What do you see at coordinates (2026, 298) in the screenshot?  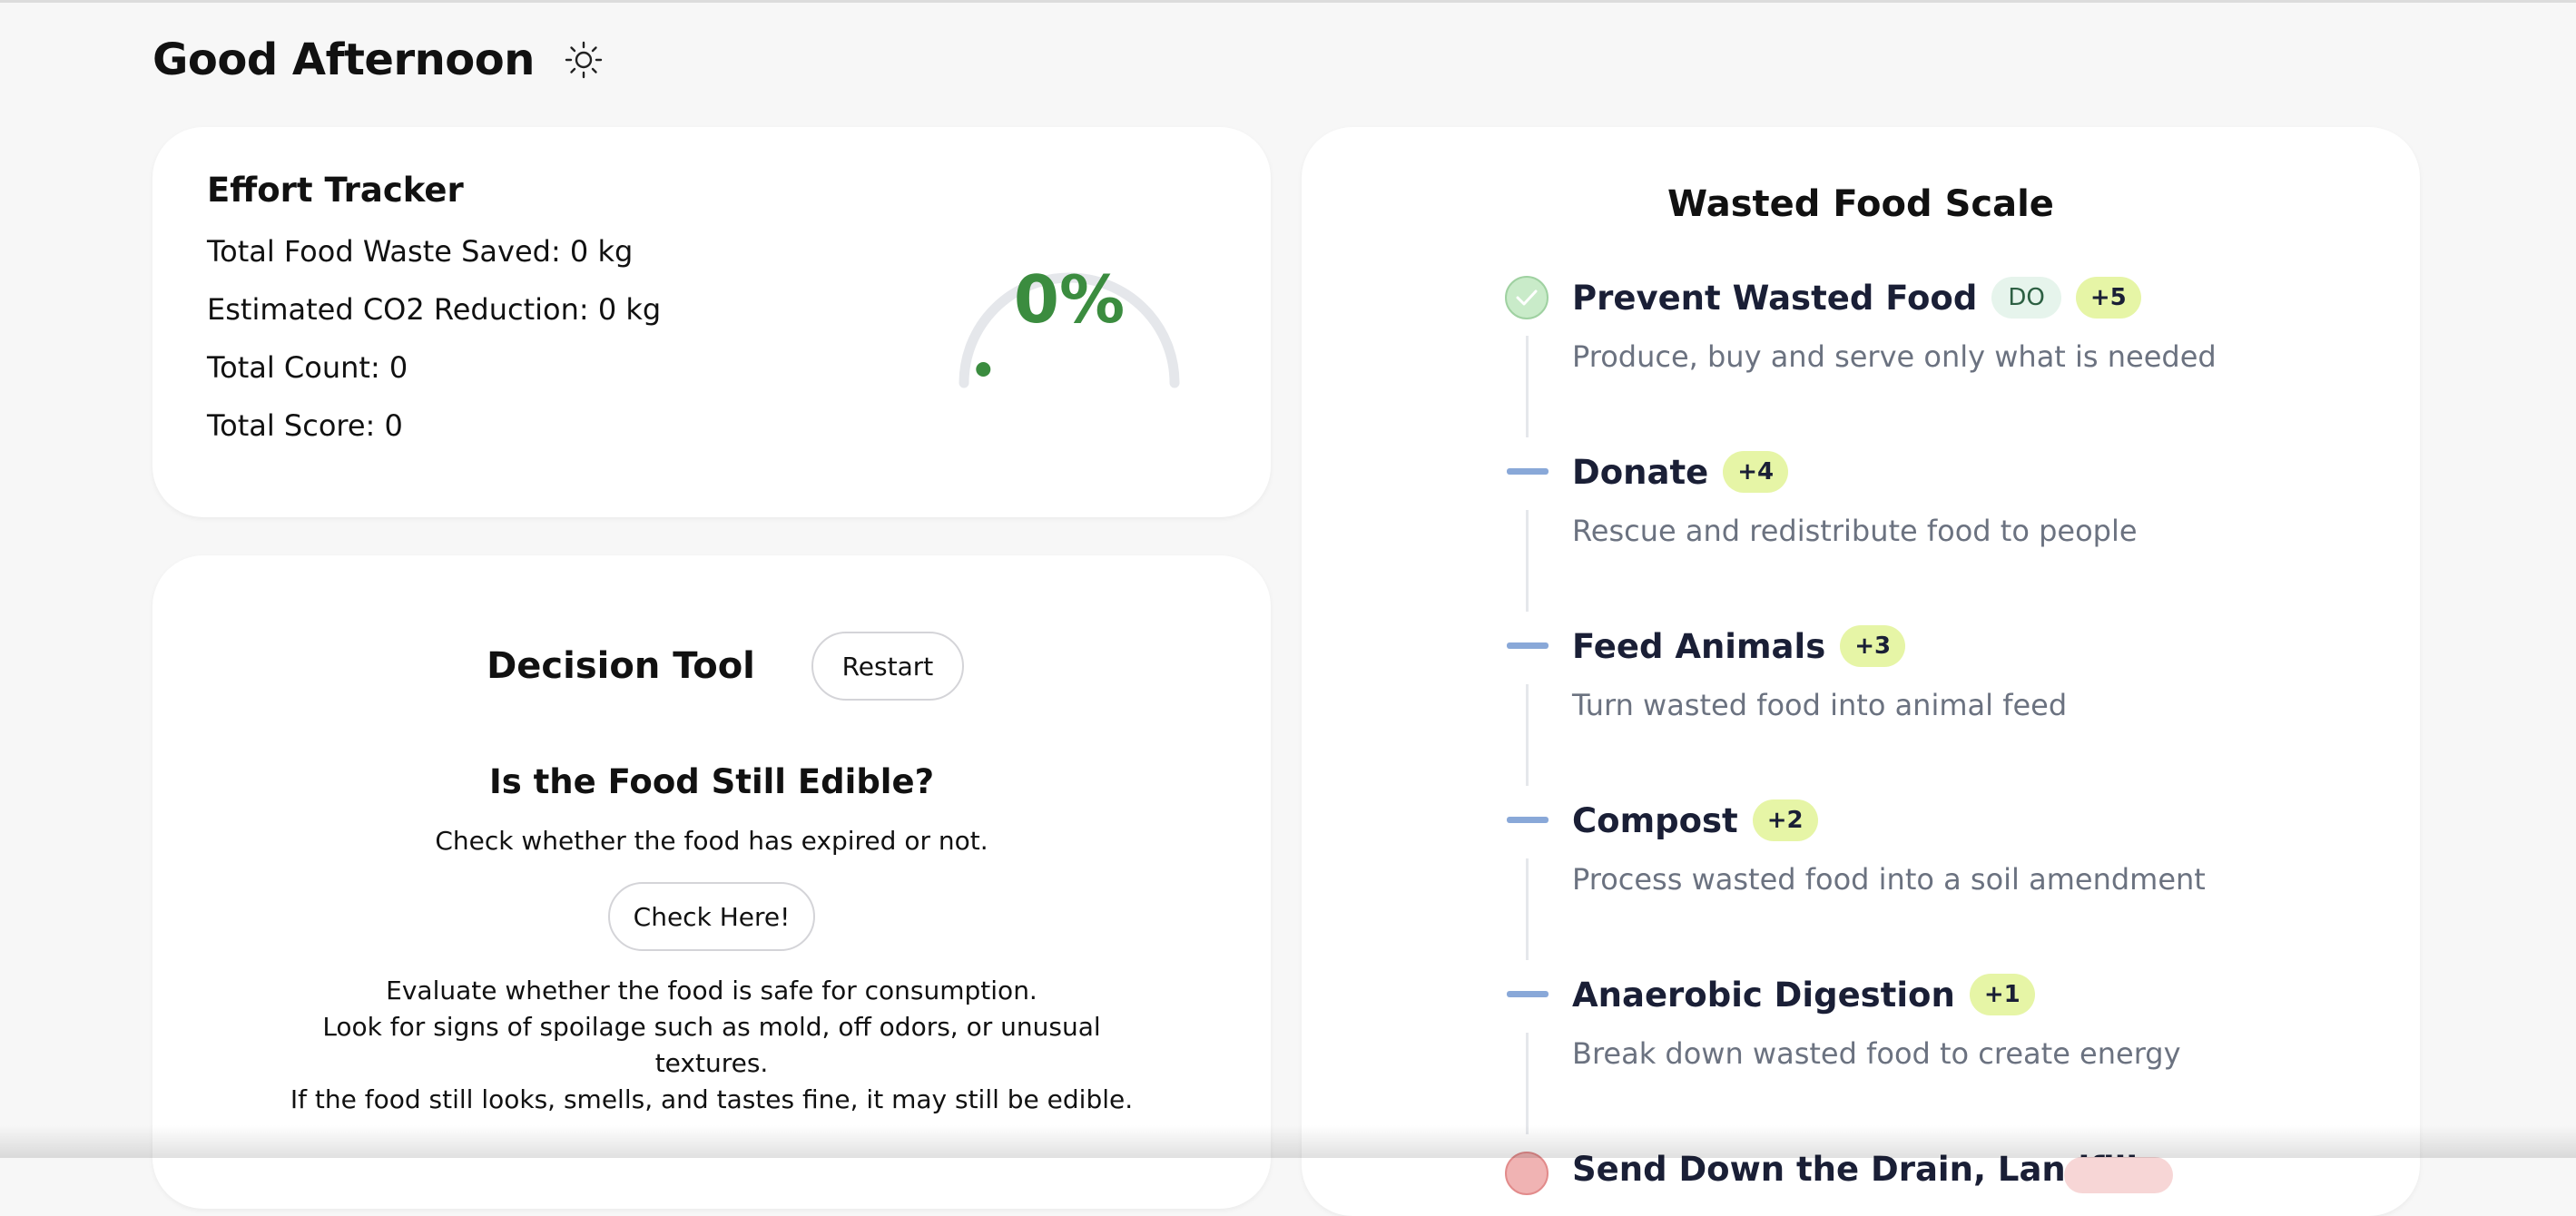 I see `do-badge: DO` at bounding box center [2026, 298].